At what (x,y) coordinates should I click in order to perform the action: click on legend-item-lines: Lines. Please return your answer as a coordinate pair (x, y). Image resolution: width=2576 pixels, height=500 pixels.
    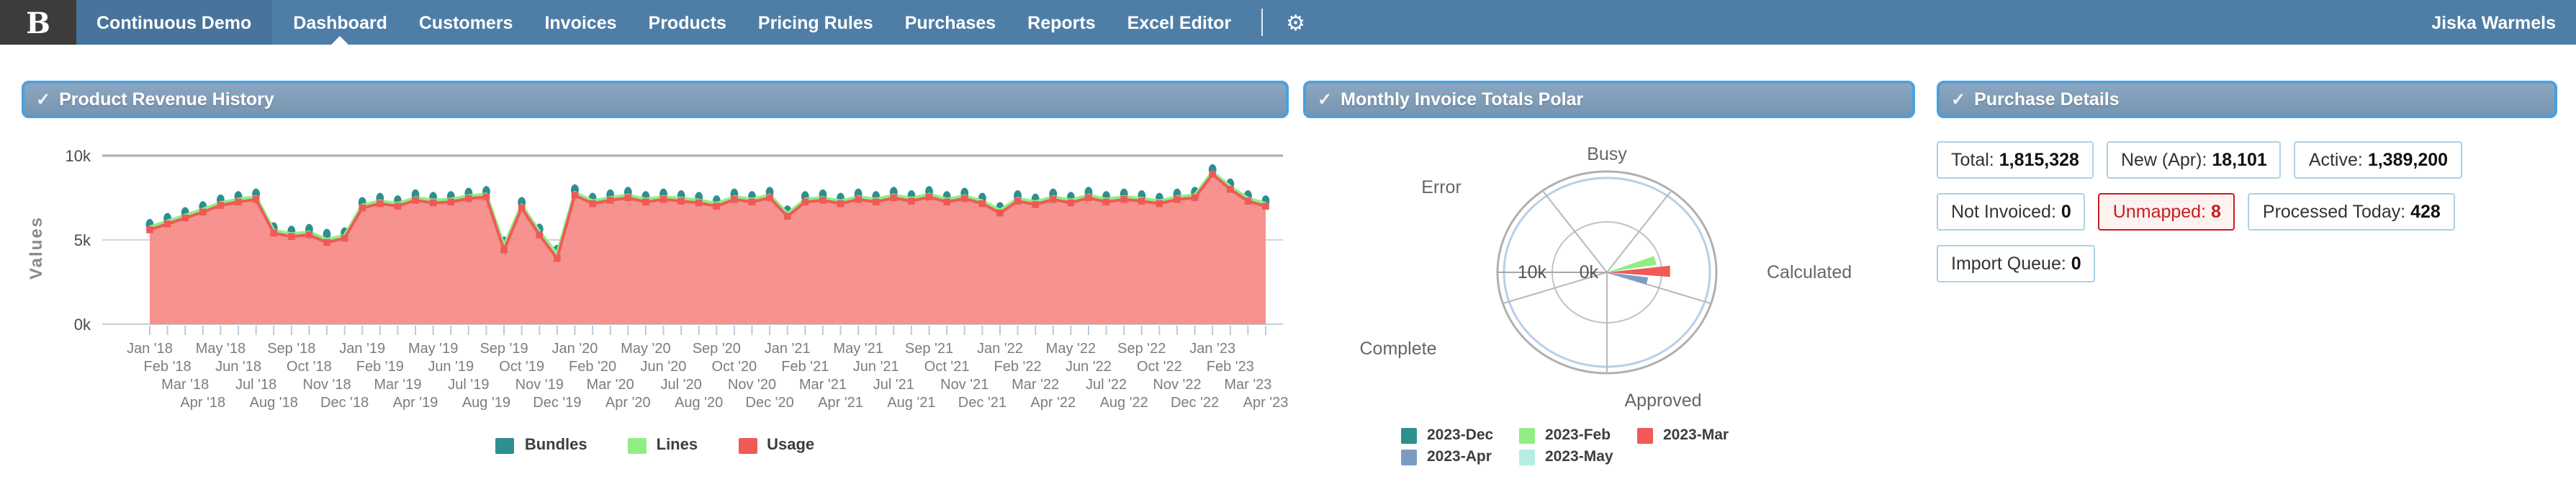
    Looking at the image, I should click on (662, 445).